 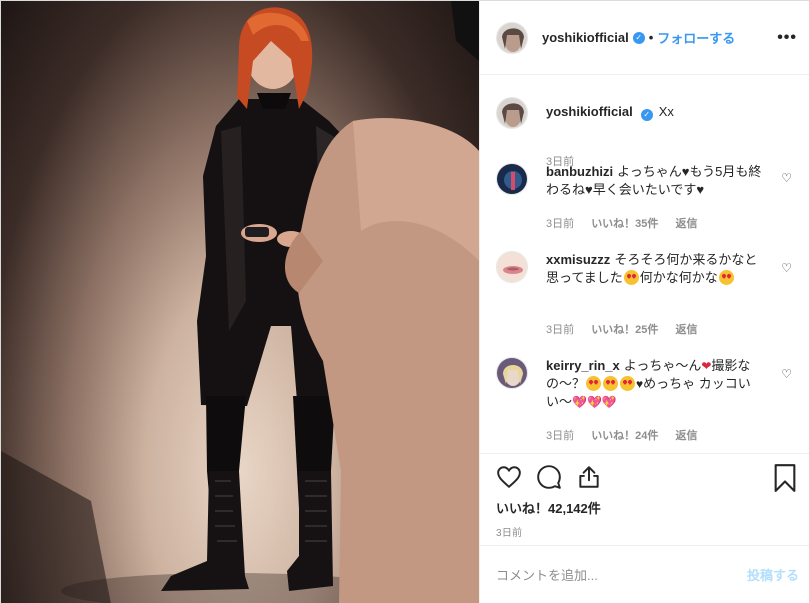 What do you see at coordinates (656, 112) in the screenshot?
I see `caption-body: yoshikiofficial ✓ Xx` at bounding box center [656, 112].